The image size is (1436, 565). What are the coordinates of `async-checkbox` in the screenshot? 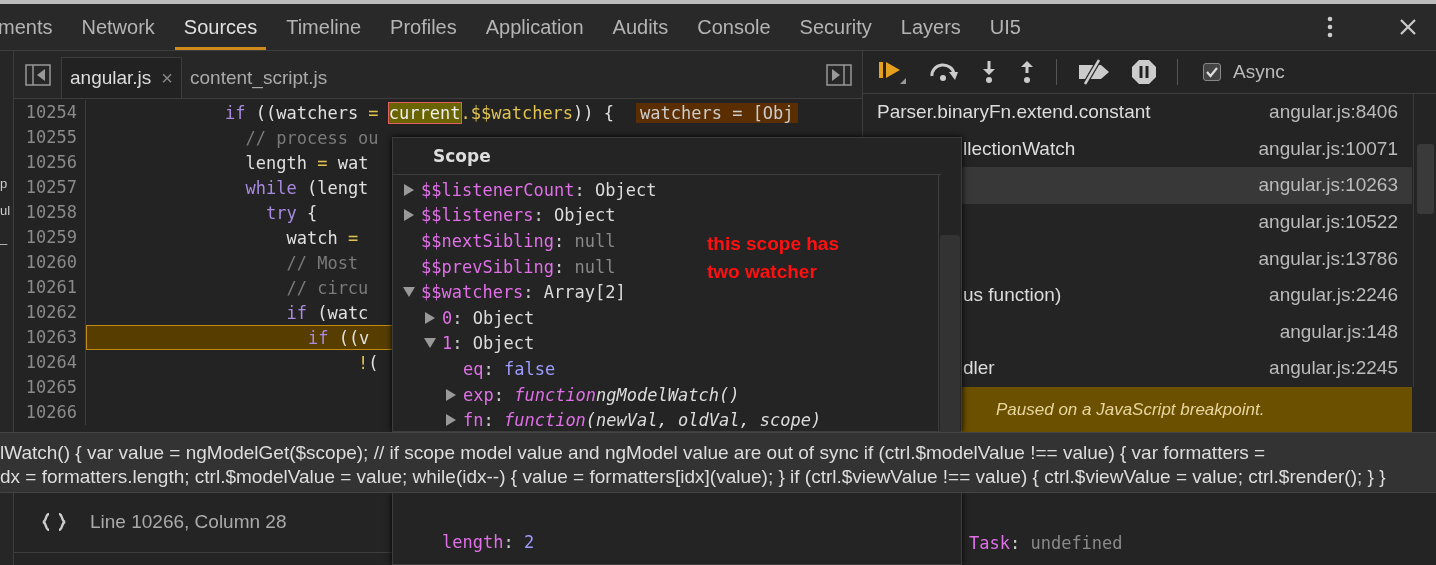 It's located at (1212, 72).